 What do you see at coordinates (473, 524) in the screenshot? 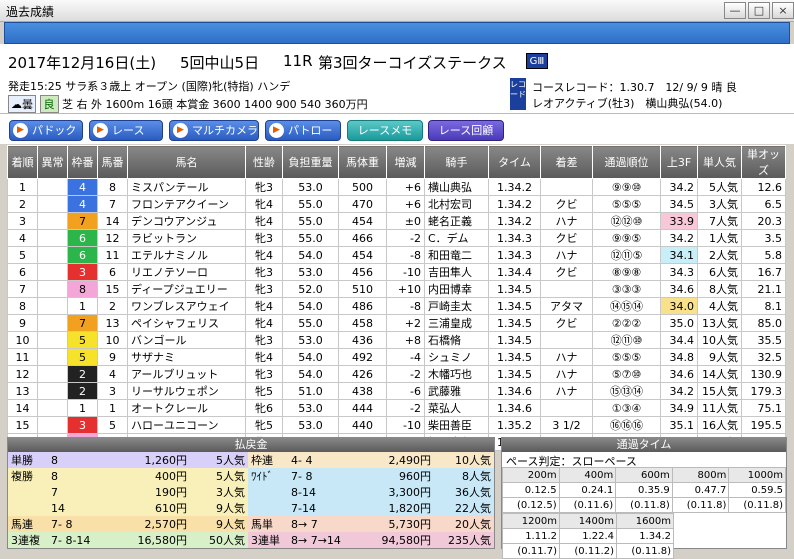
I see `payout-popularity: 20人気` at bounding box center [473, 524].